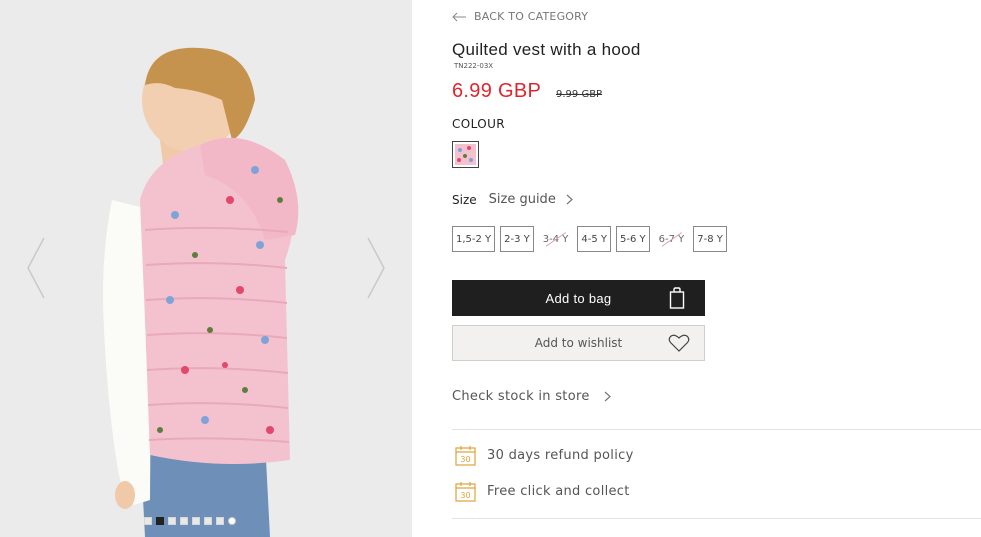 The width and height of the screenshot is (981, 537). Describe the element at coordinates (522, 199) in the screenshot. I see `size-guide-label: Size guide` at that location.